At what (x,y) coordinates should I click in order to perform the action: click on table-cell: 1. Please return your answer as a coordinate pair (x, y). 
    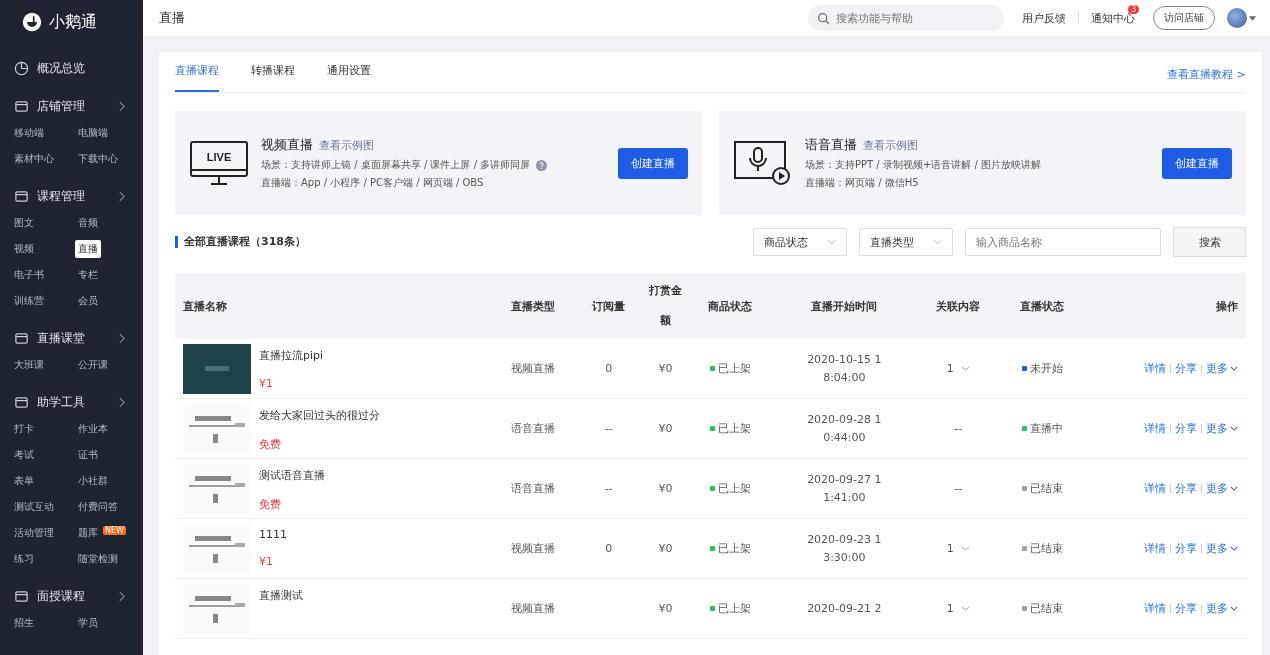
    Looking at the image, I should click on (950, 608).